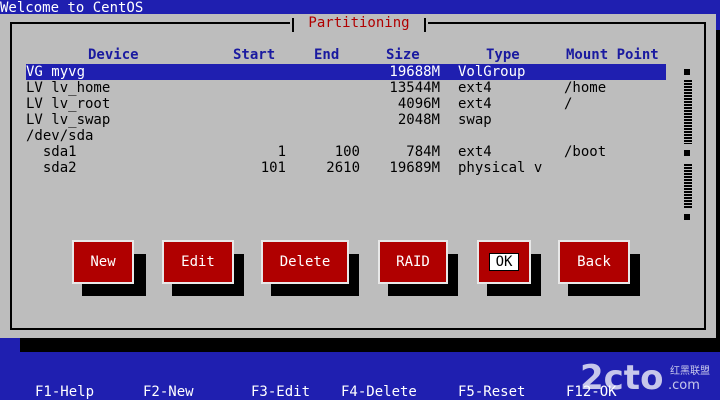  I want to click on partition-start: 1, so click(281, 152).